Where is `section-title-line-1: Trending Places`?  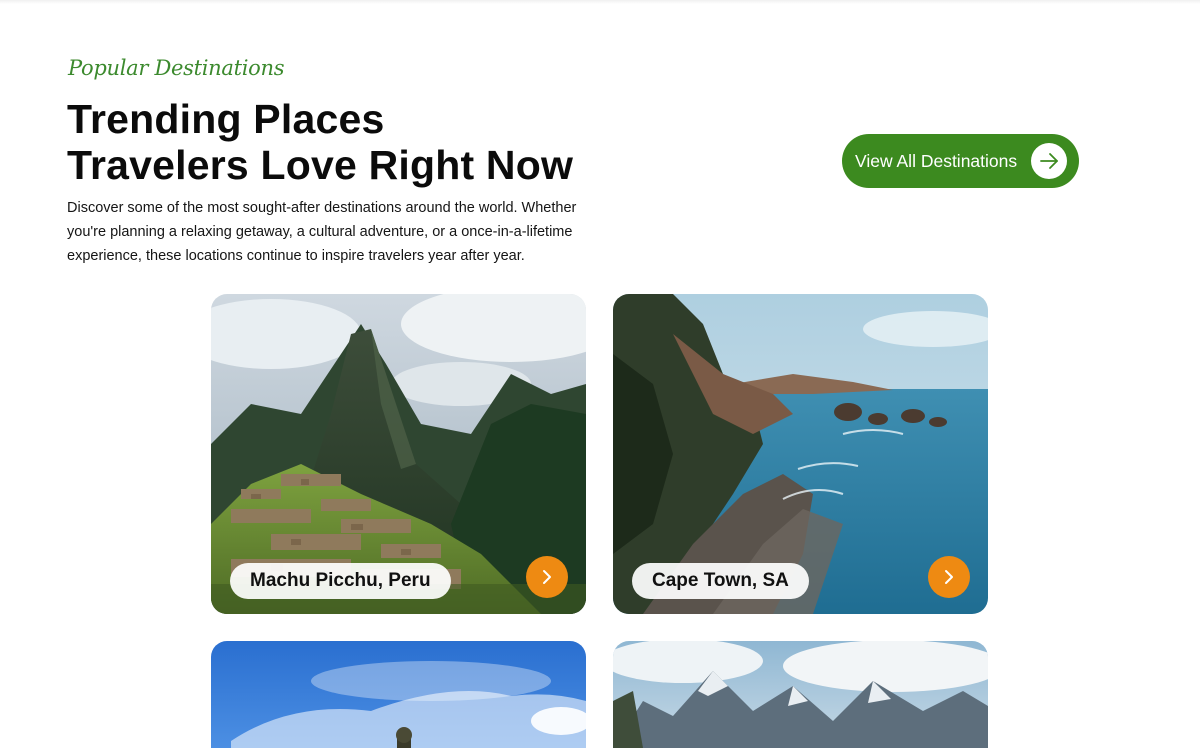
section-title-line-1: Trending Places is located at coordinates (226, 119).